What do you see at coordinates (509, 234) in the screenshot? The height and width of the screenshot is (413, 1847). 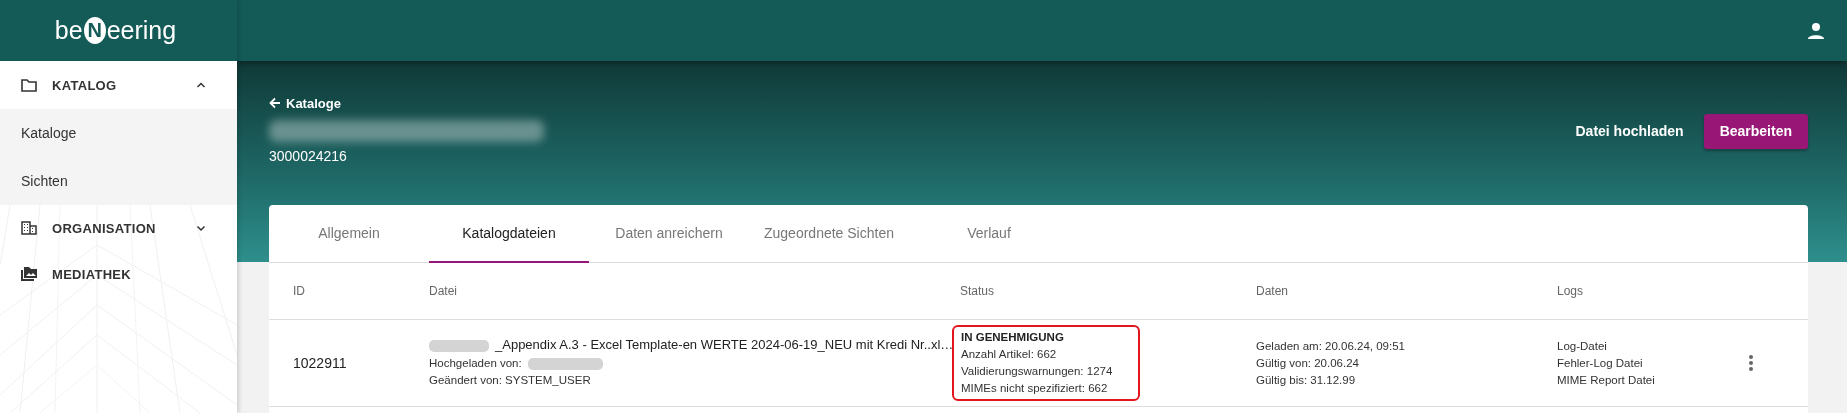 I see `tab: Katalogdateien` at bounding box center [509, 234].